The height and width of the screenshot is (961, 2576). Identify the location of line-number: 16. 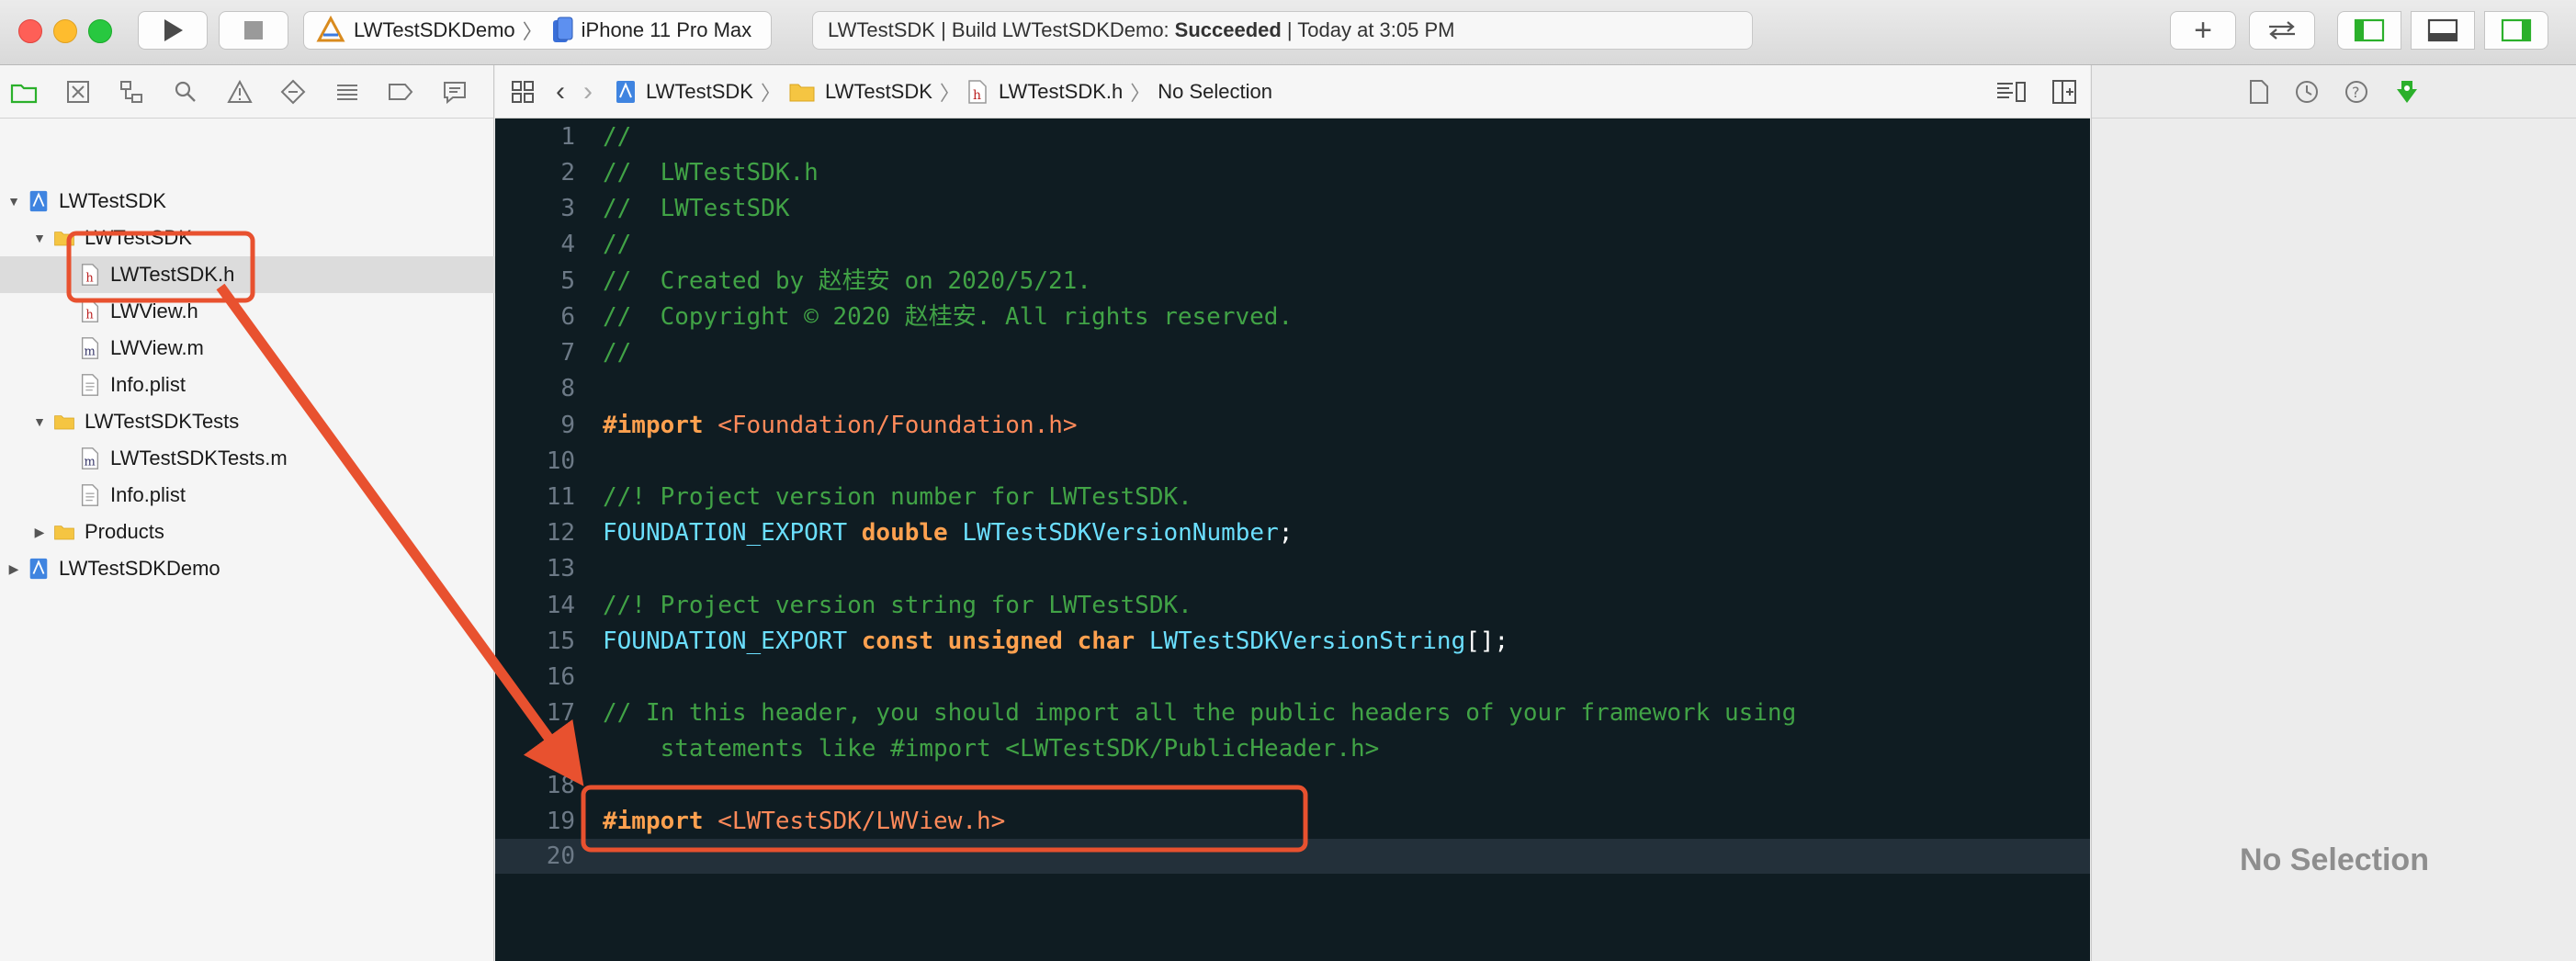
(560, 677).